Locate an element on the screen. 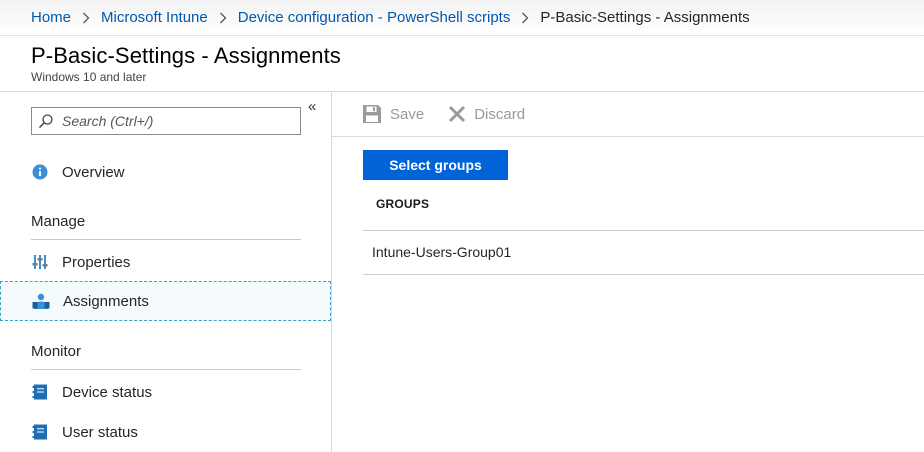  section-header-monitor: Monitor is located at coordinates (166, 356).